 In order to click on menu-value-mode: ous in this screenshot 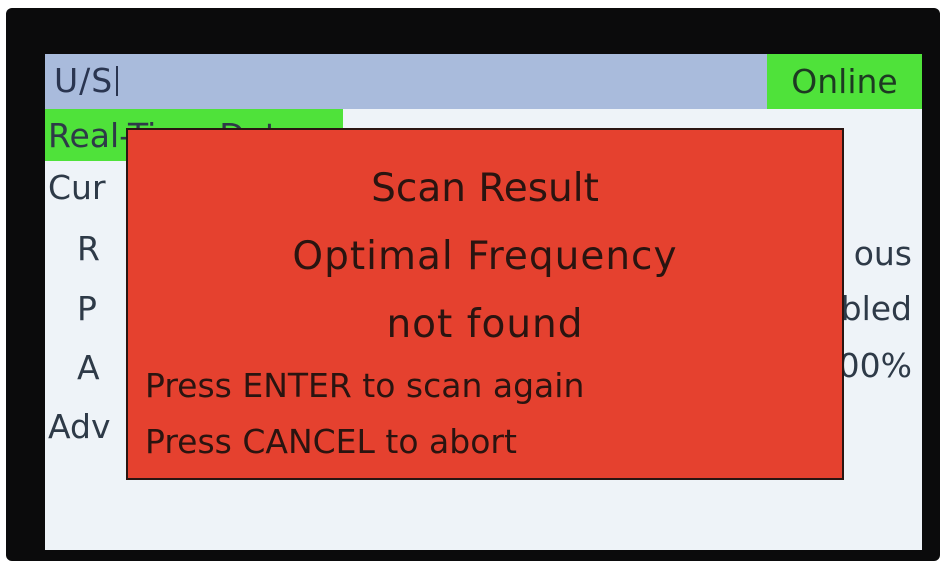, I will do `click(882, 253)`.